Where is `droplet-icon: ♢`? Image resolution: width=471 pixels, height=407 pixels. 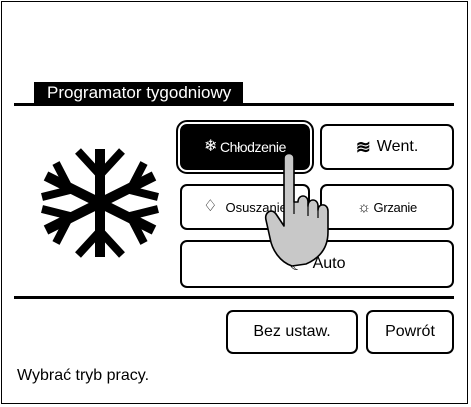
droplet-icon: ♢ is located at coordinates (210, 206).